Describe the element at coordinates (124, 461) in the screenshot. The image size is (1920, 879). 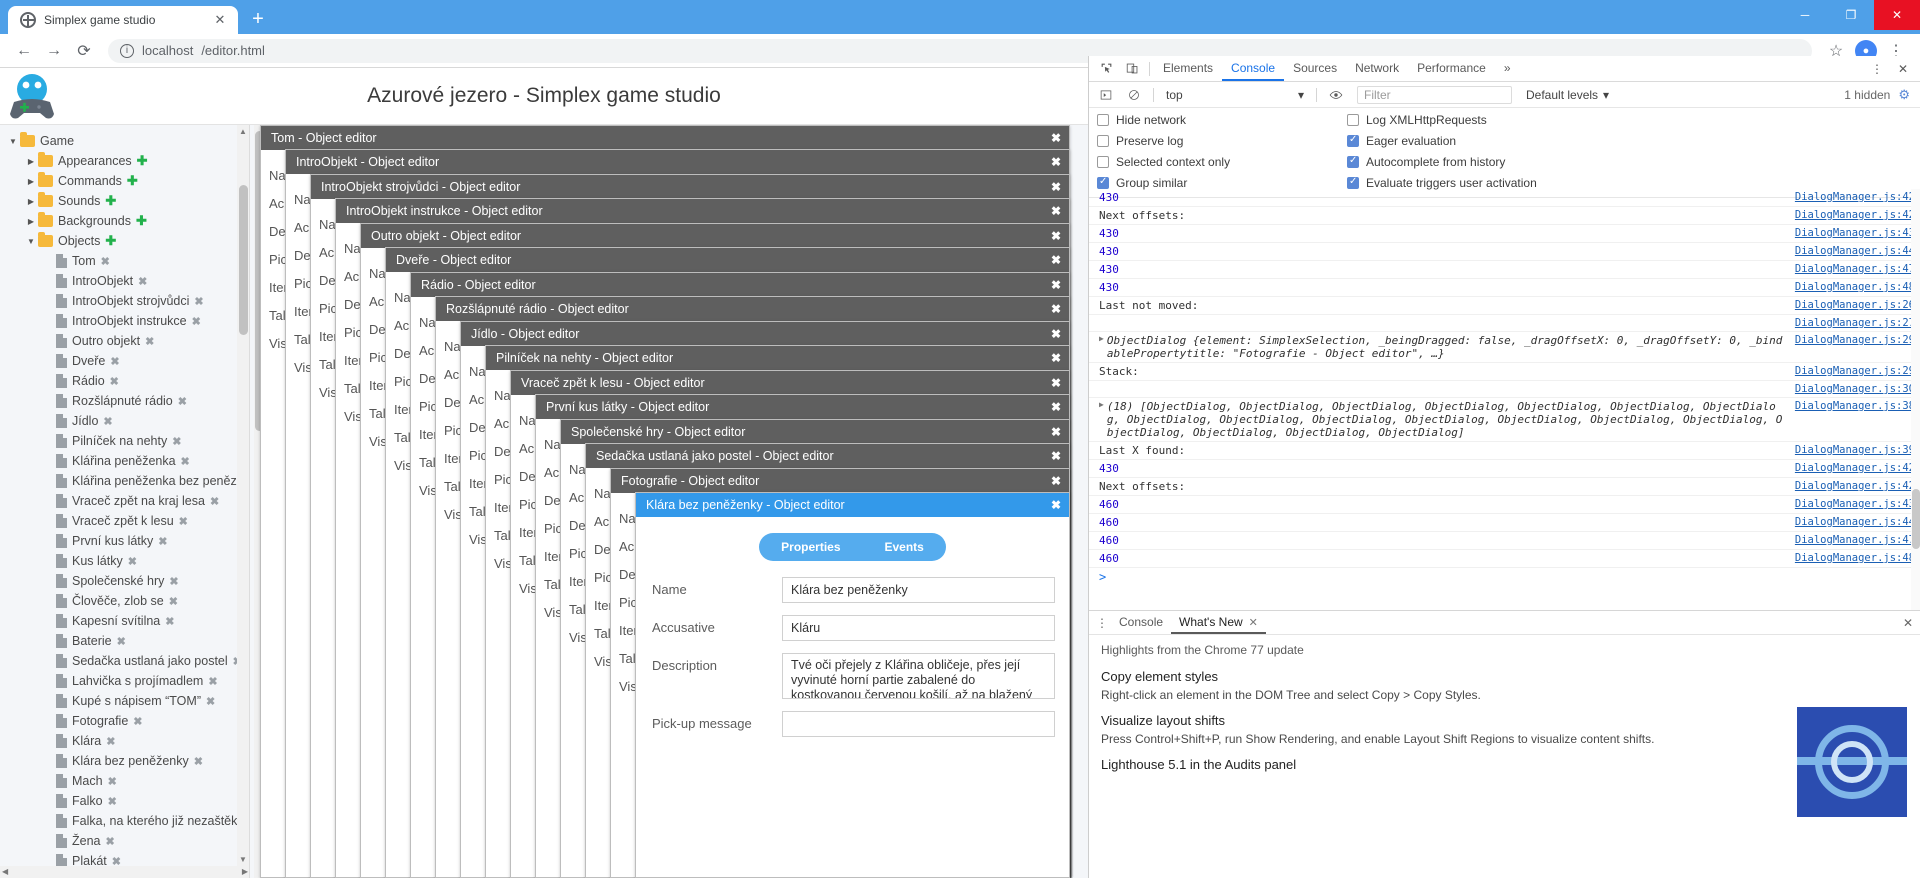
I see `tree-item: Klářina peněženka ✖` at that location.